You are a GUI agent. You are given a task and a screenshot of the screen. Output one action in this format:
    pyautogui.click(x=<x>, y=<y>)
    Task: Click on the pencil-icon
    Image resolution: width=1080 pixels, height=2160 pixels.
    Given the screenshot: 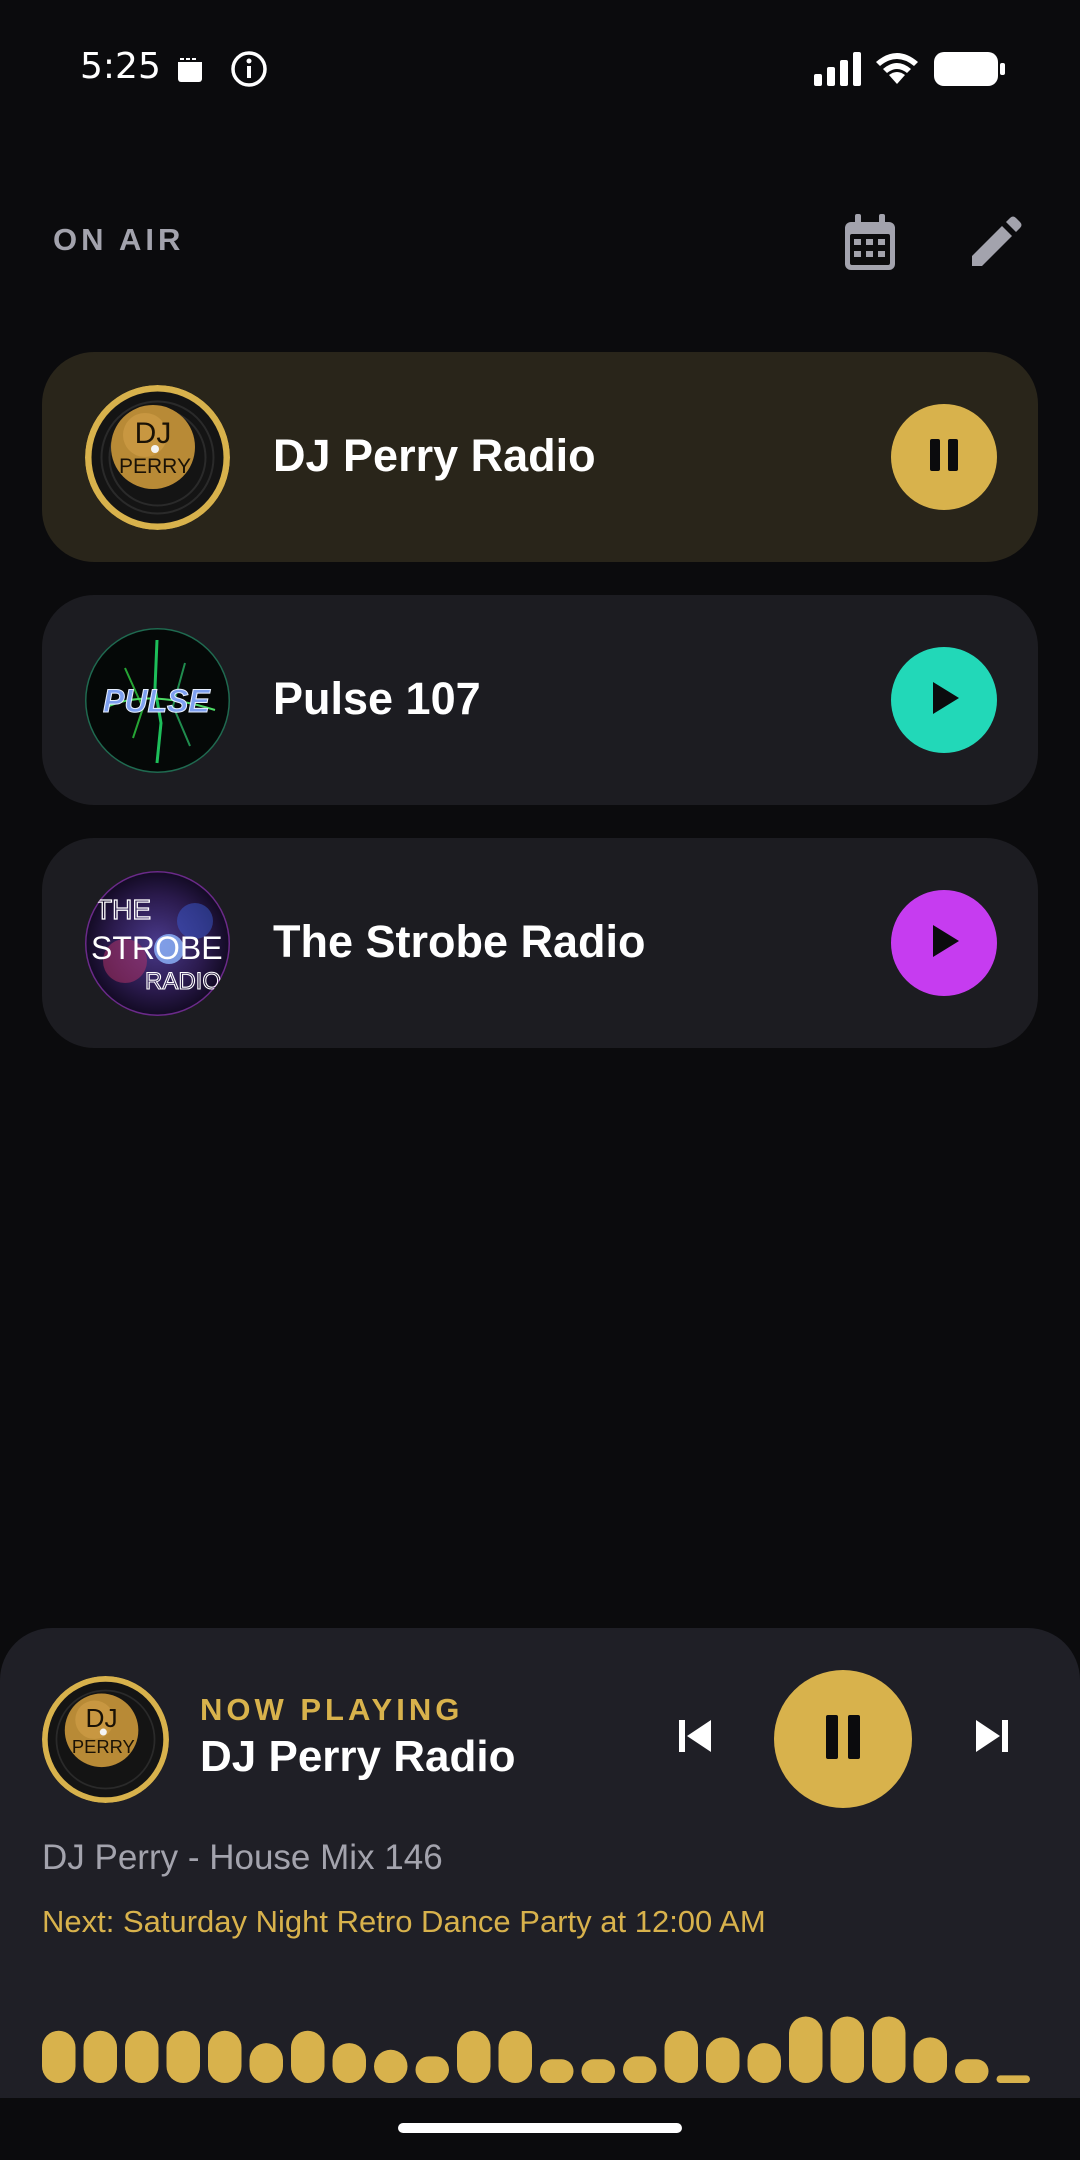 What is the action you would take?
    pyautogui.click(x=995, y=245)
    